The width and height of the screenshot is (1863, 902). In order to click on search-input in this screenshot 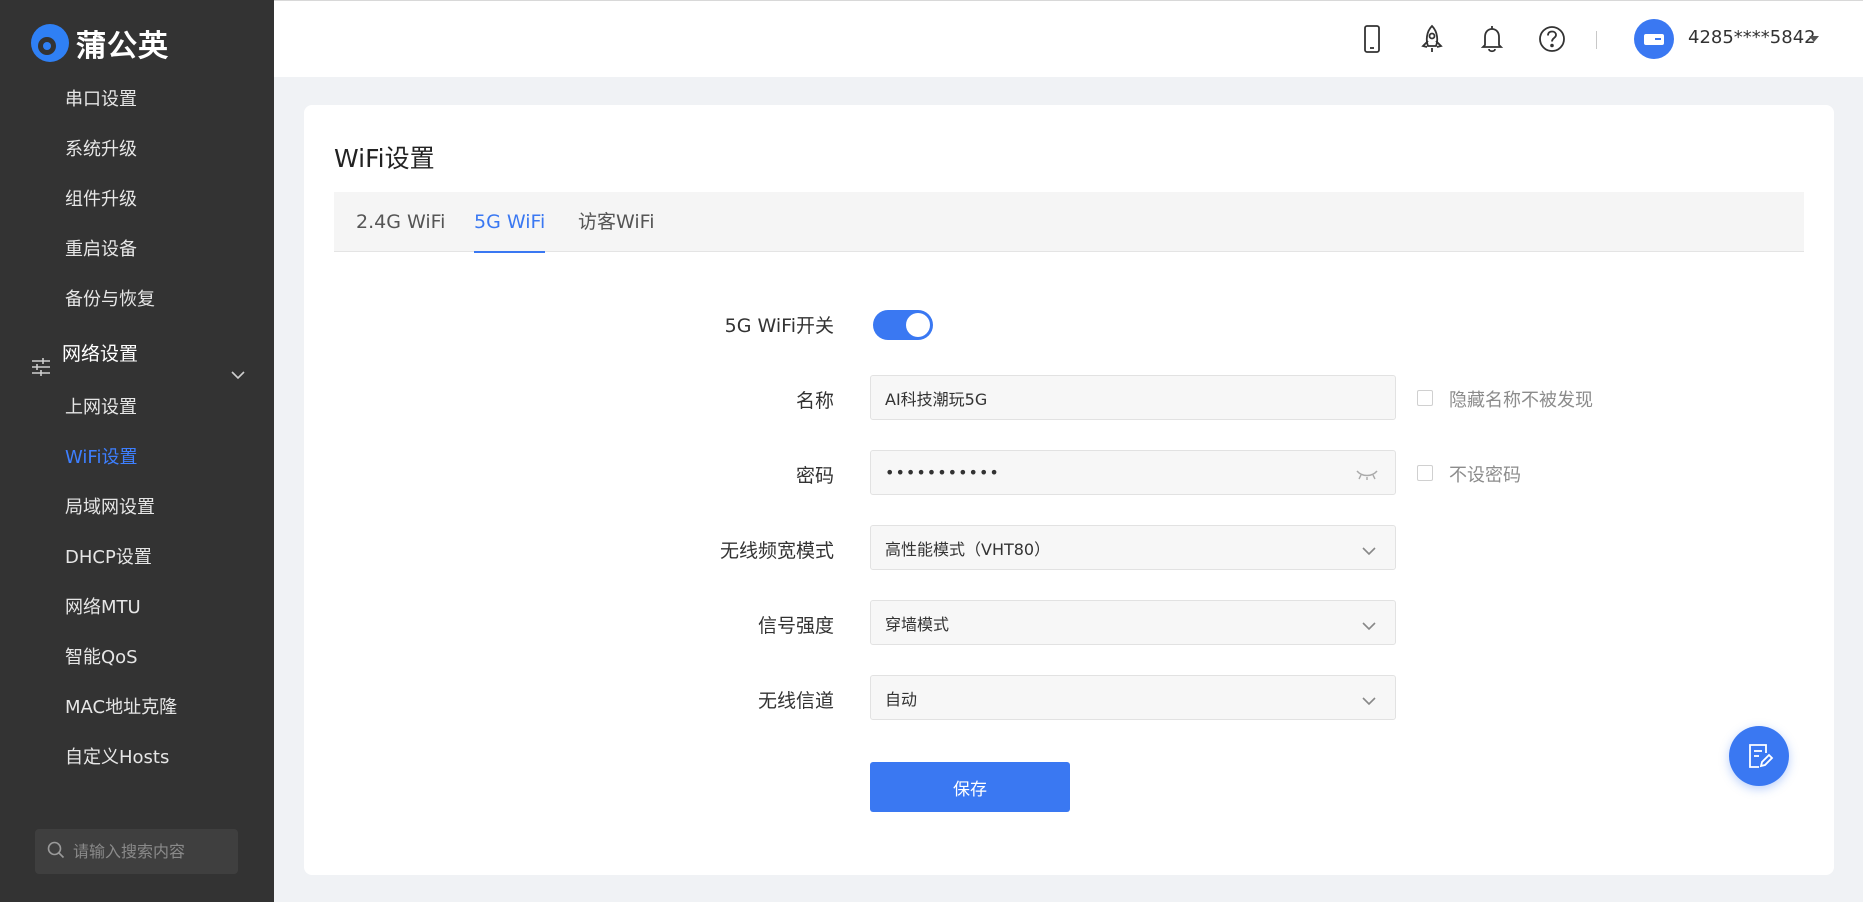, I will do `click(148, 851)`.